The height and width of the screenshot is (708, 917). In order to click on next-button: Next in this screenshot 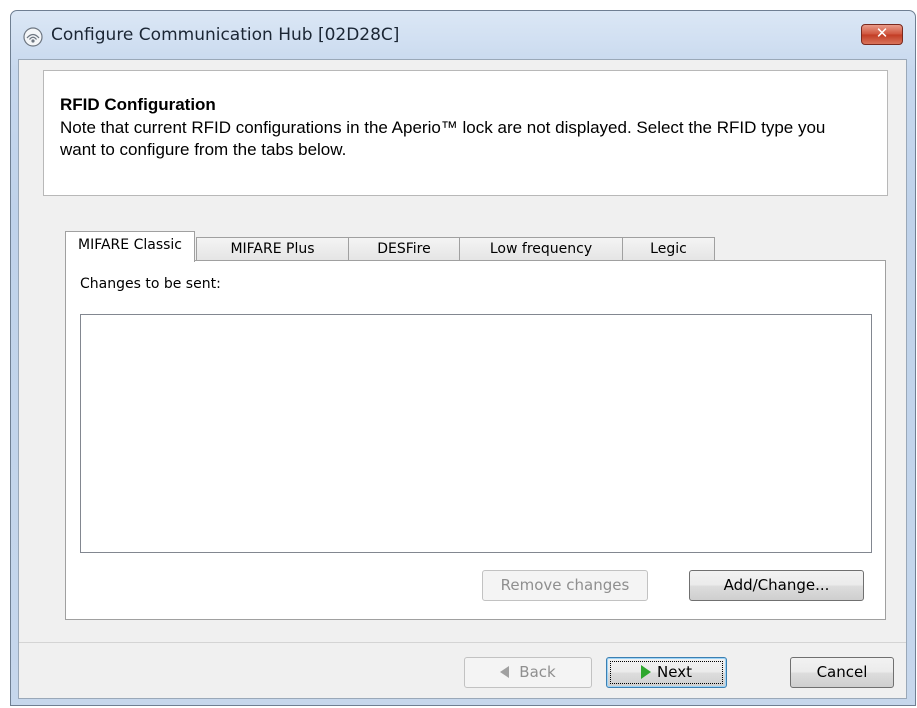, I will do `click(666, 672)`.